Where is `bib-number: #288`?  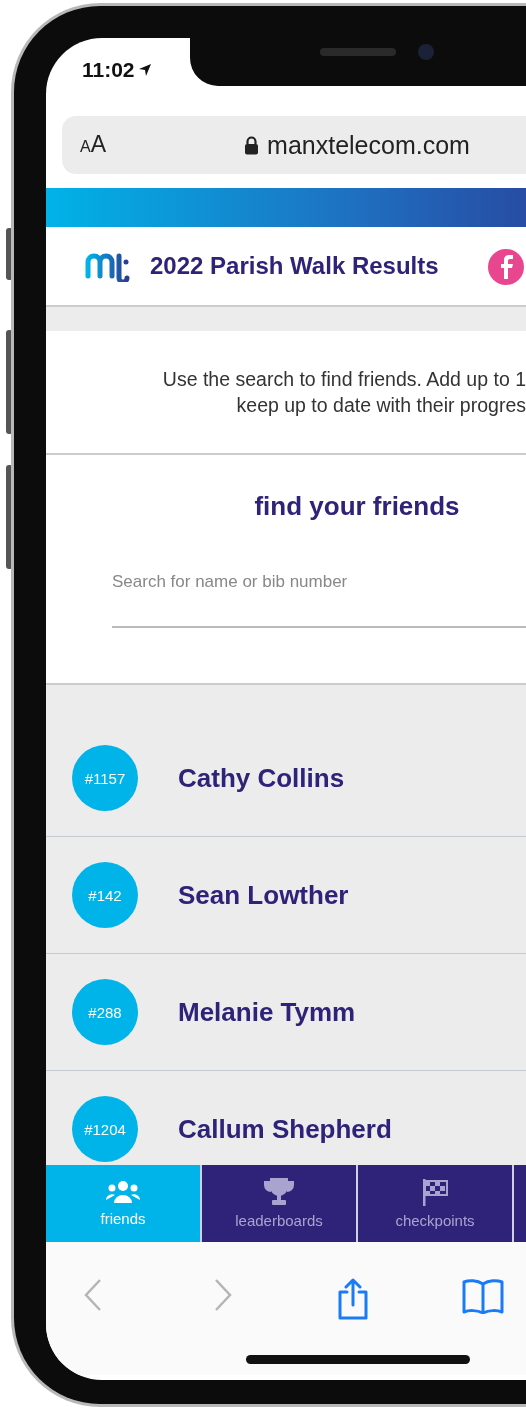
bib-number: #288 is located at coordinates (105, 1012).